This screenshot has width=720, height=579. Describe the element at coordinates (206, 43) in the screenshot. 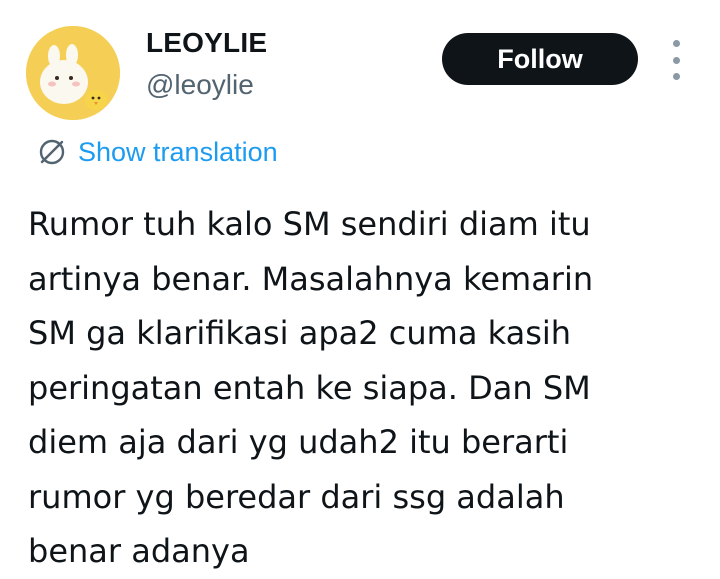

I see `author-display-name: LEOYLIE` at that location.